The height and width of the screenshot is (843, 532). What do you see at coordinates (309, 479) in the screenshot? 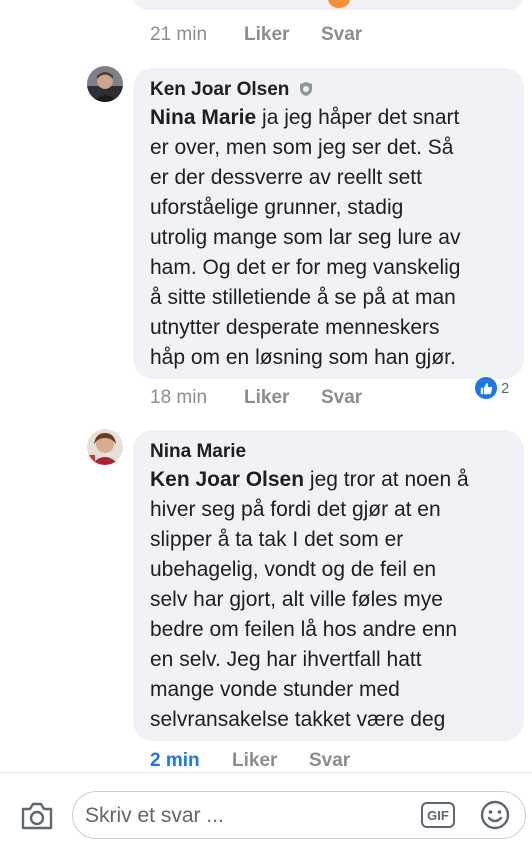
I see `comment-2-line-0: Ken Joar Olsen jeg tror at noen å` at bounding box center [309, 479].